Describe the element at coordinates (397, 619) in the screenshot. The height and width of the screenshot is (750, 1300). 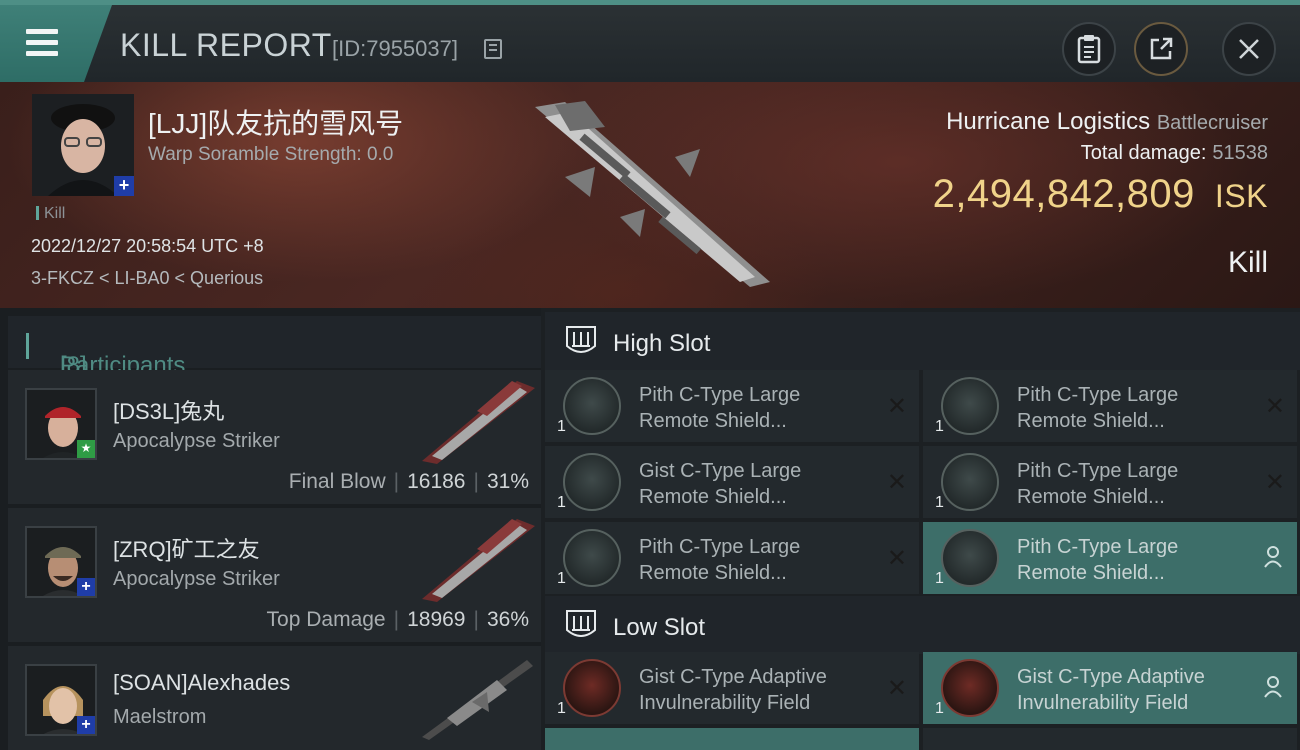
I see `participant-stats: Top Damage | 18969 | 36%` at that location.